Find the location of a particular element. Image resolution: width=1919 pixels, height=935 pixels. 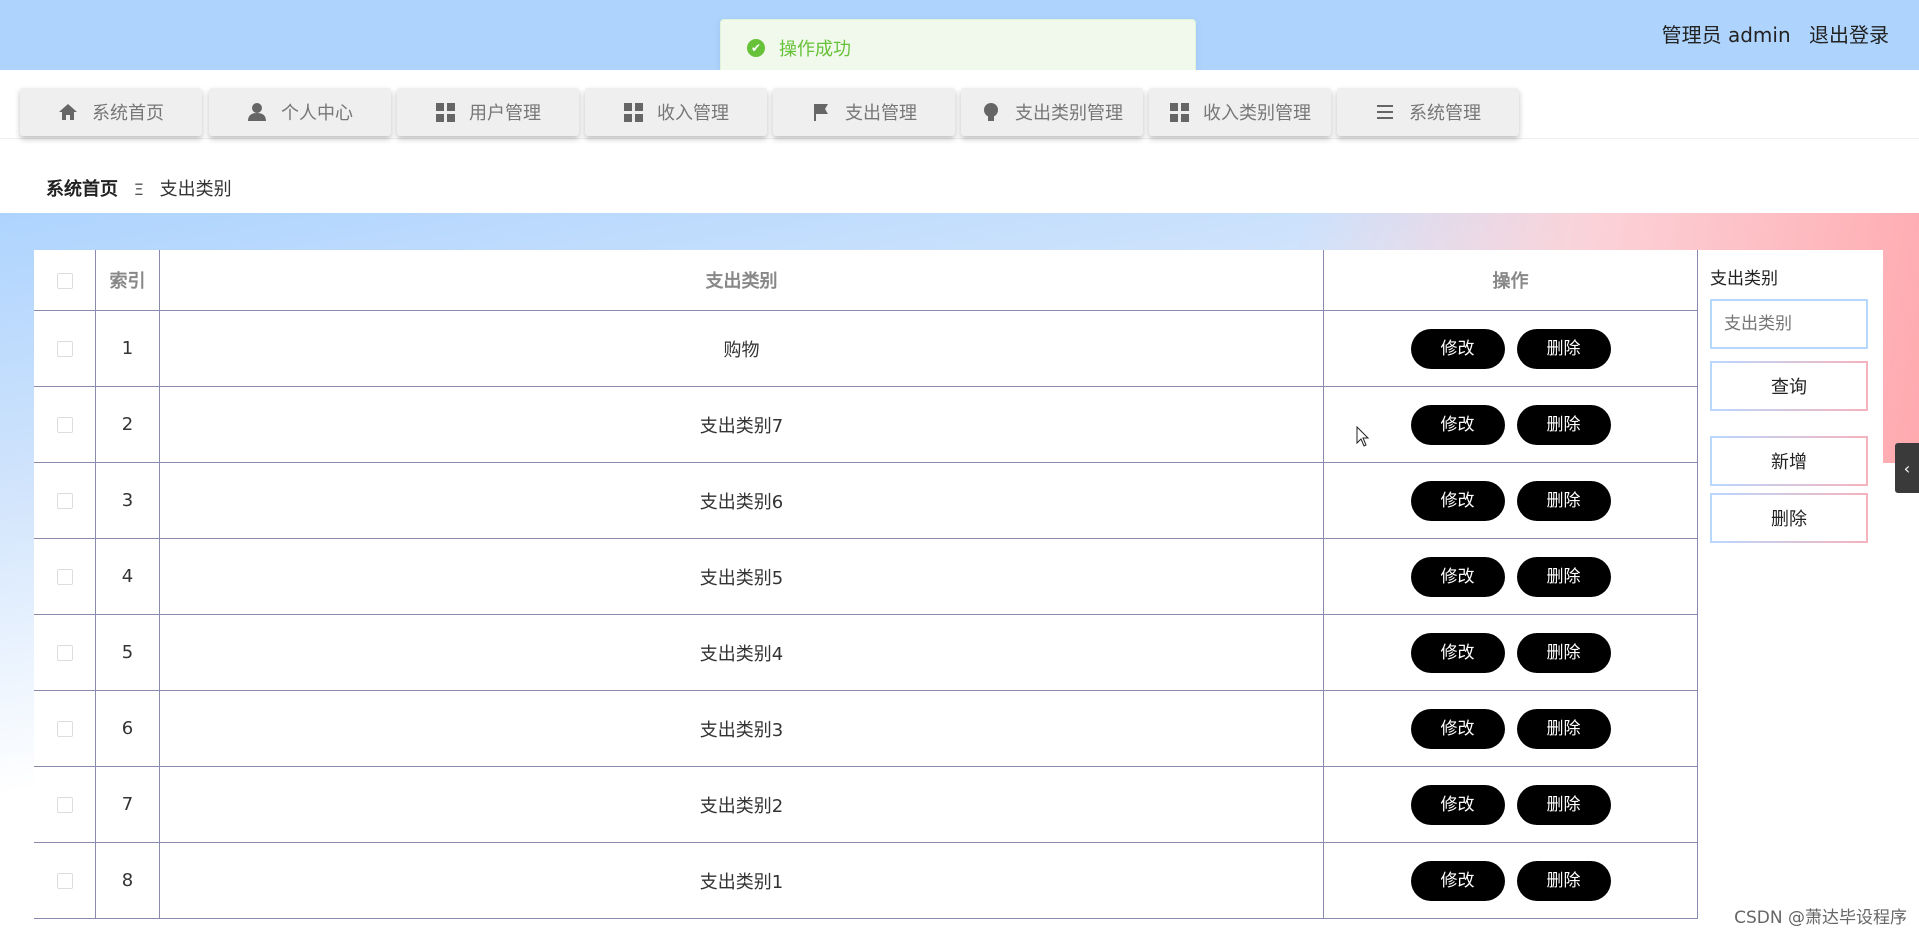

table-row: 3 支出类别6 修改 删除 is located at coordinates (866, 500).